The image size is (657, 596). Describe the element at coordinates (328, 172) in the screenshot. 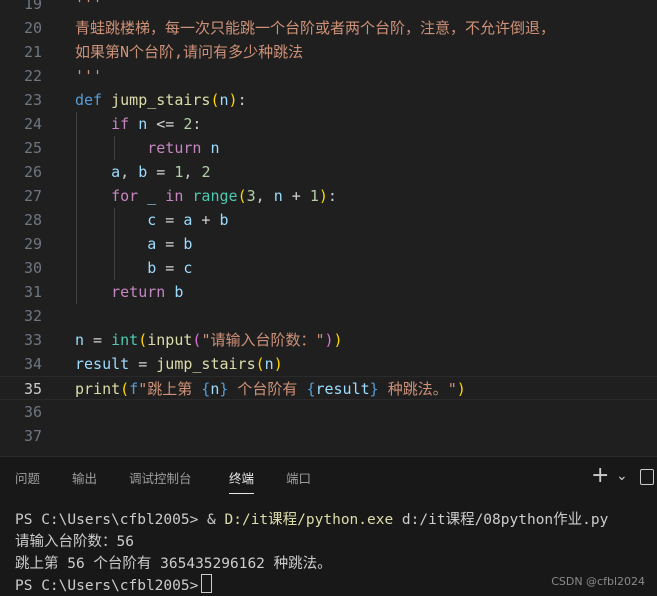

I see `code-line: 26 a, b = 1, 2` at that location.